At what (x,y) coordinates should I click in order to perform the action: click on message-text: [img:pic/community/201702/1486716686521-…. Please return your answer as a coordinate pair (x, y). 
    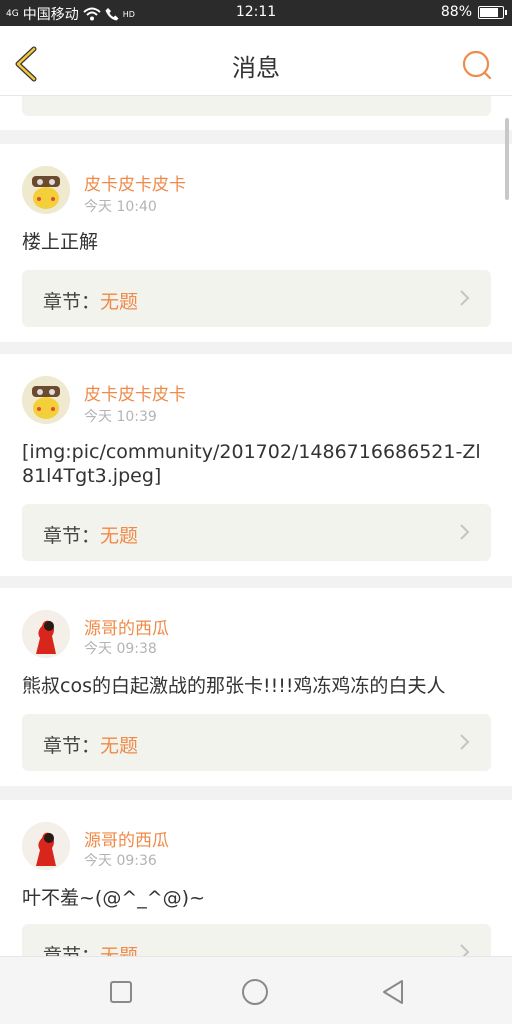
    Looking at the image, I should click on (251, 464).